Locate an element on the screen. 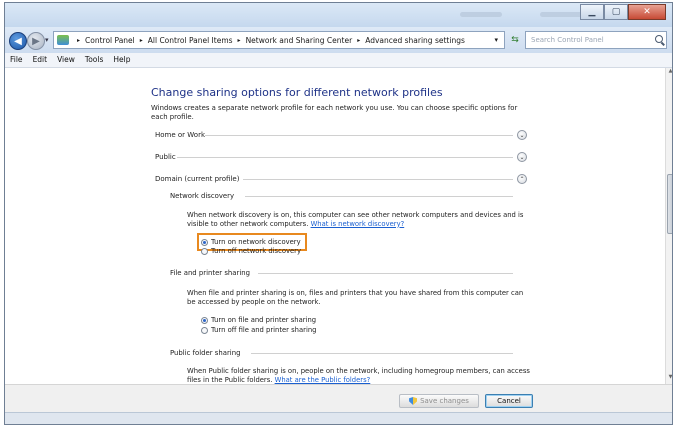 This screenshot has width=673, height=429. network-discovery-title: Network discovery is located at coordinates (202, 196).